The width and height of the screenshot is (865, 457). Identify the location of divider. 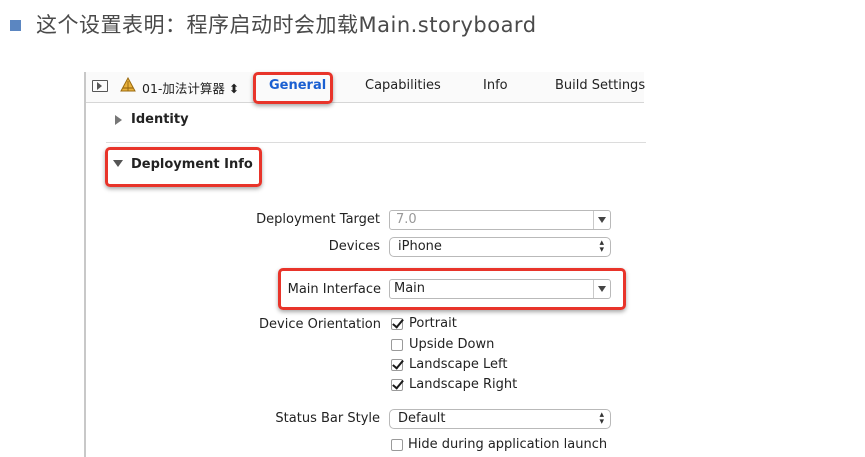
(376, 142).